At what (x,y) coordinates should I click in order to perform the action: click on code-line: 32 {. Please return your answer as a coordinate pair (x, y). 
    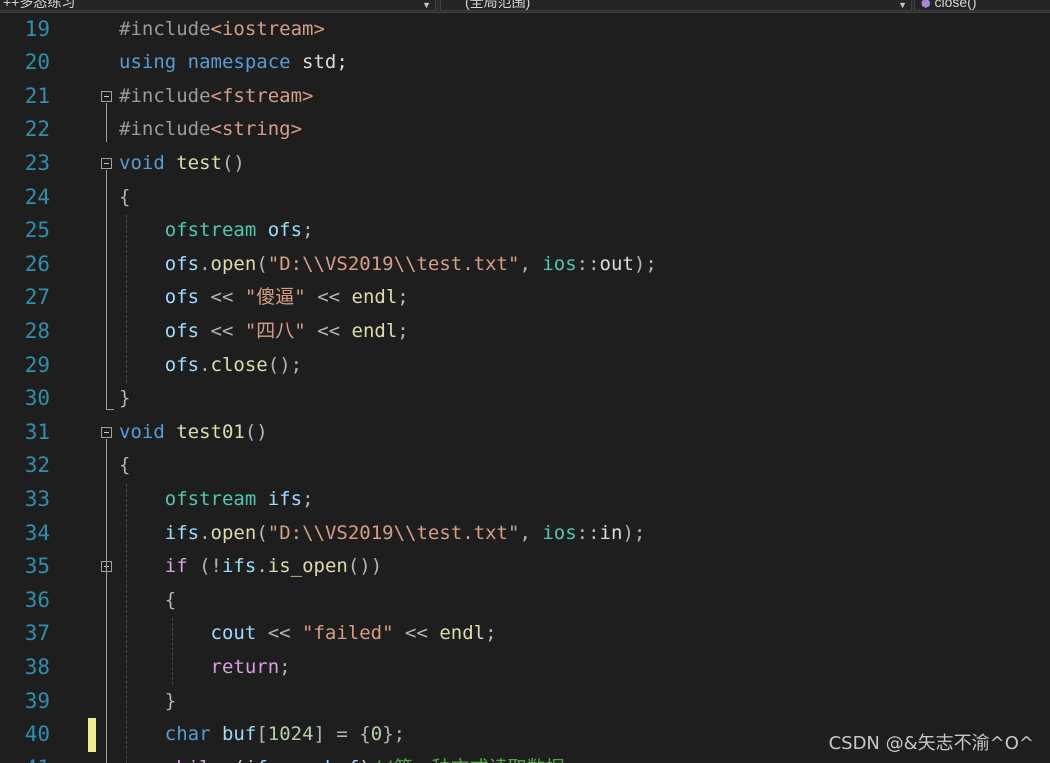
    Looking at the image, I should click on (525, 466).